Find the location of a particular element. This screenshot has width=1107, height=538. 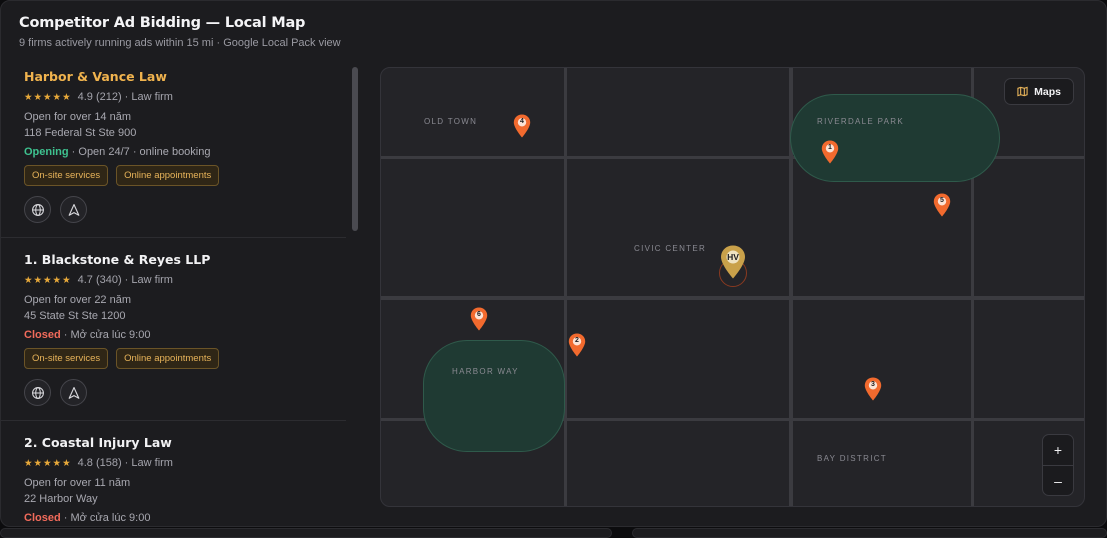

business-name: Harbor & Vance Law is located at coordinates (185, 76).